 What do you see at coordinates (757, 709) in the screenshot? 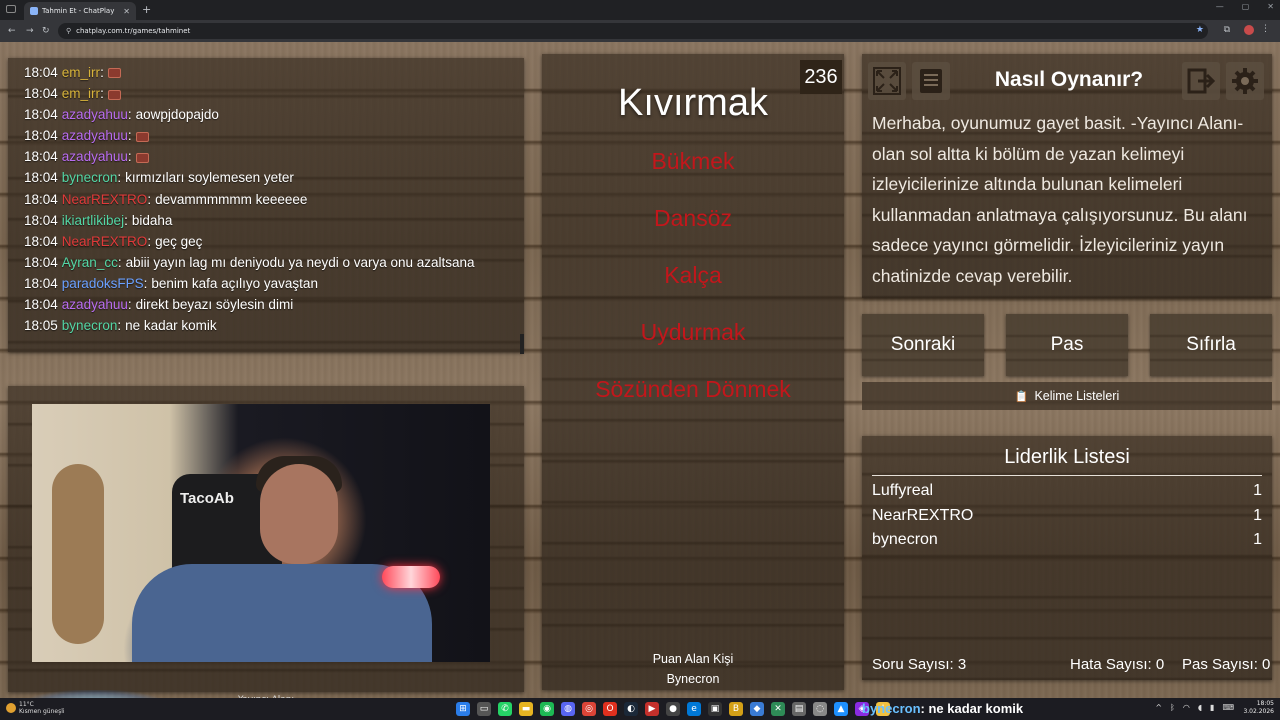
I see `app-icon: ◆` at bounding box center [757, 709].